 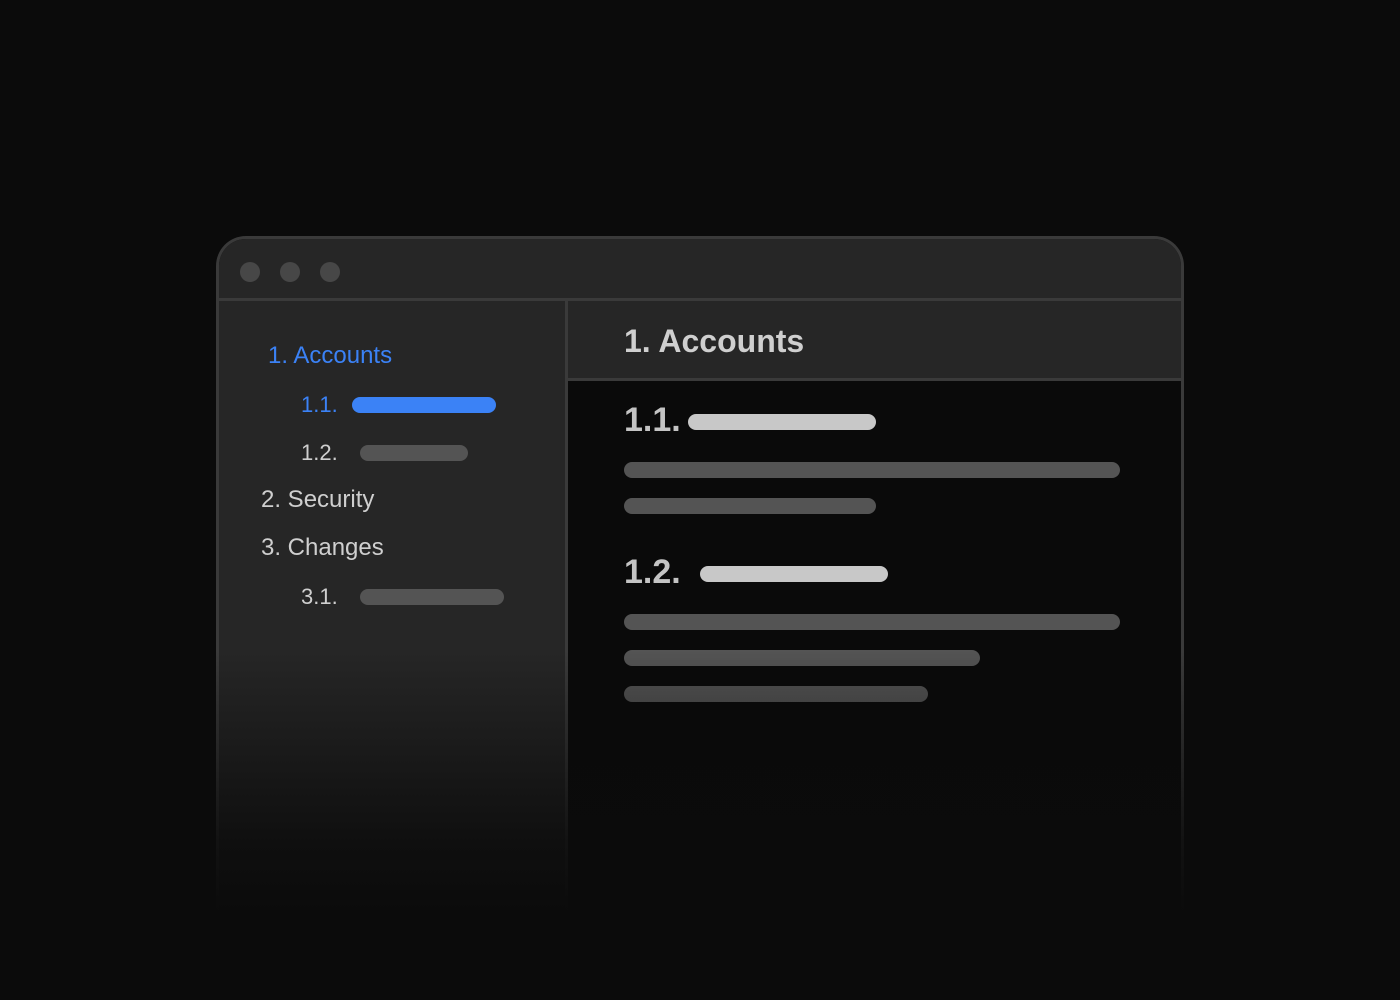 What do you see at coordinates (414, 453) in the screenshot?
I see `toc-item-1-2-title-placeholder` at bounding box center [414, 453].